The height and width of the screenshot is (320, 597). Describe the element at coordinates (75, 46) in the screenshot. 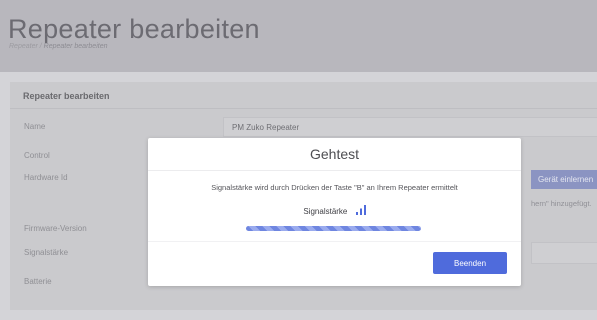

I see `breadcrumb-current: Repeater bearbeiten` at that location.